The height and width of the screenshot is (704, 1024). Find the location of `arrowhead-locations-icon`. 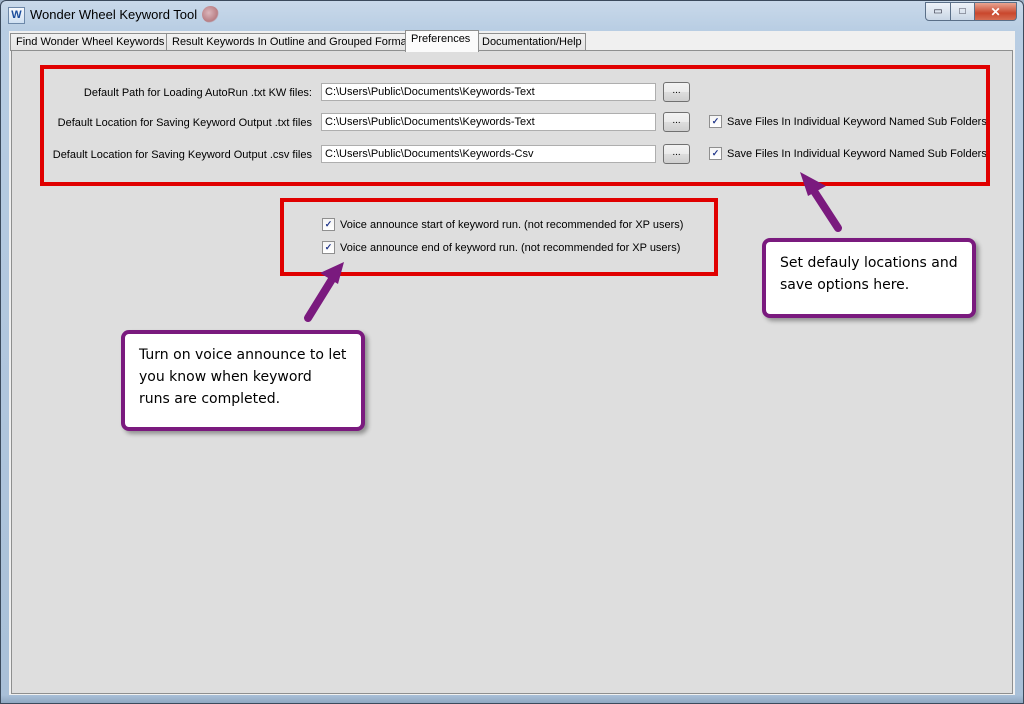

arrowhead-locations-icon is located at coordinates (813, 184).